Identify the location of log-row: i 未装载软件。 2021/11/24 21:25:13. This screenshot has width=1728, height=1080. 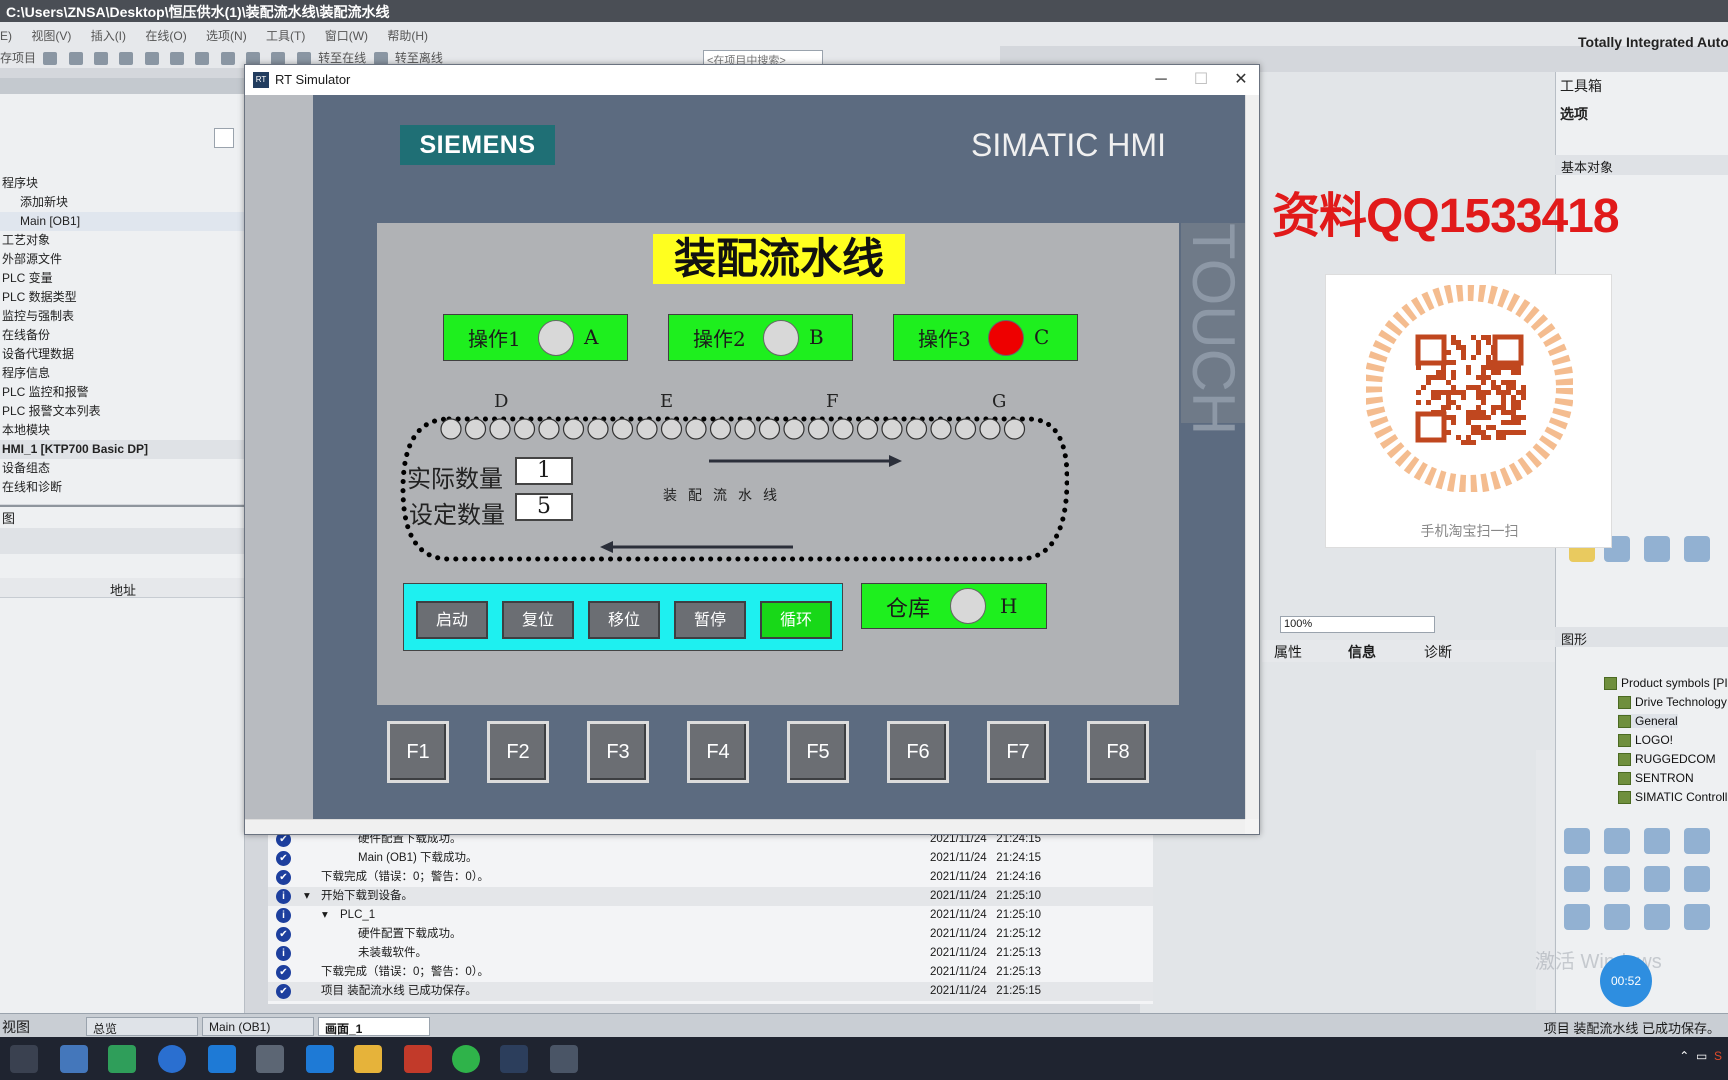
(710, 953).